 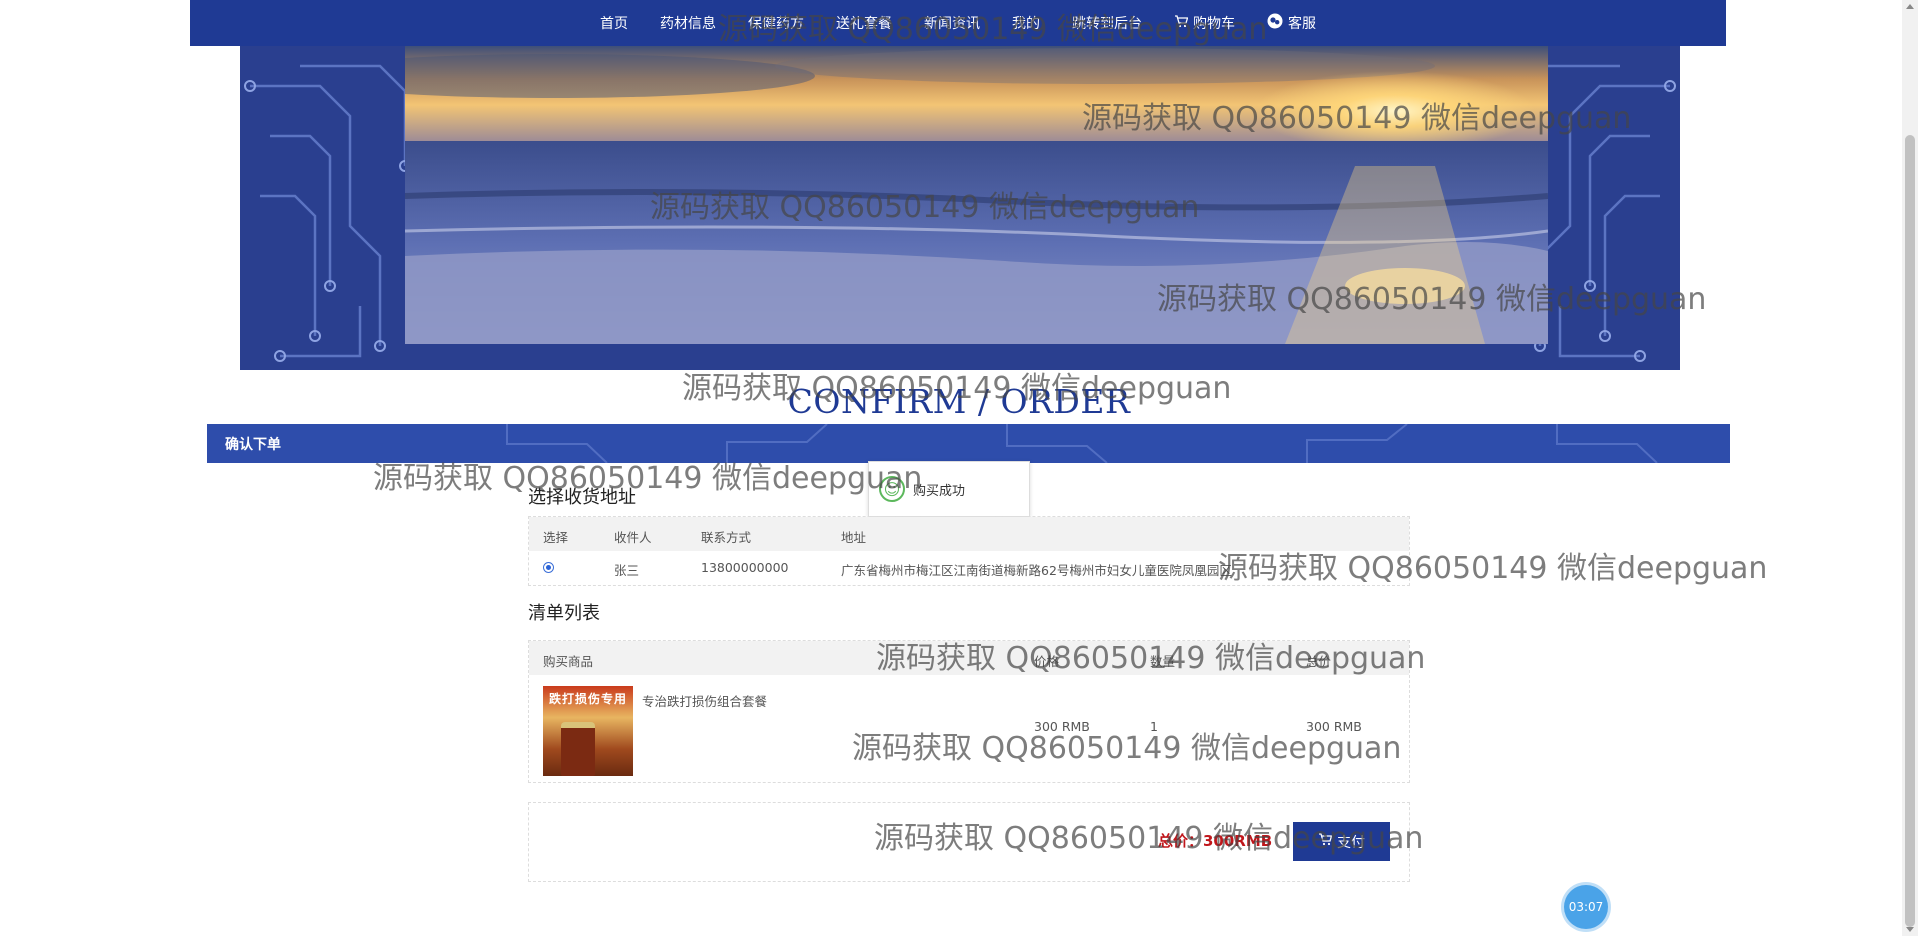 I want to click on product-total: 300 RMB, so click(x=1334, y=726).